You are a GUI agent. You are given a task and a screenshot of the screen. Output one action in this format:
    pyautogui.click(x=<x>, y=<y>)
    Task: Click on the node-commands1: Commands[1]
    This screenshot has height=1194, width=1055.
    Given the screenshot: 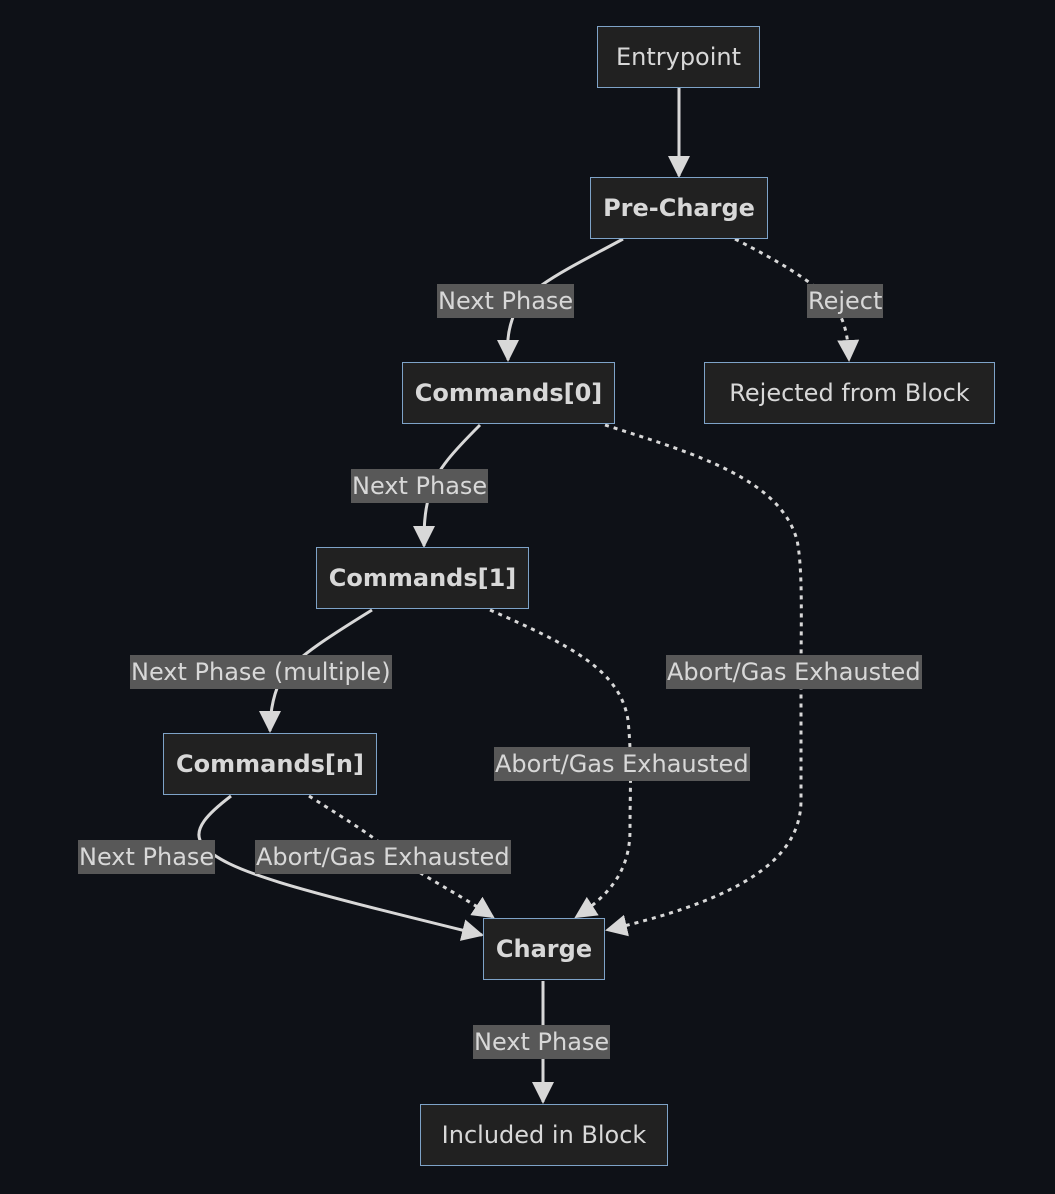 What is the action you would take?
    pyautogui.click(x=422, y=578)
    